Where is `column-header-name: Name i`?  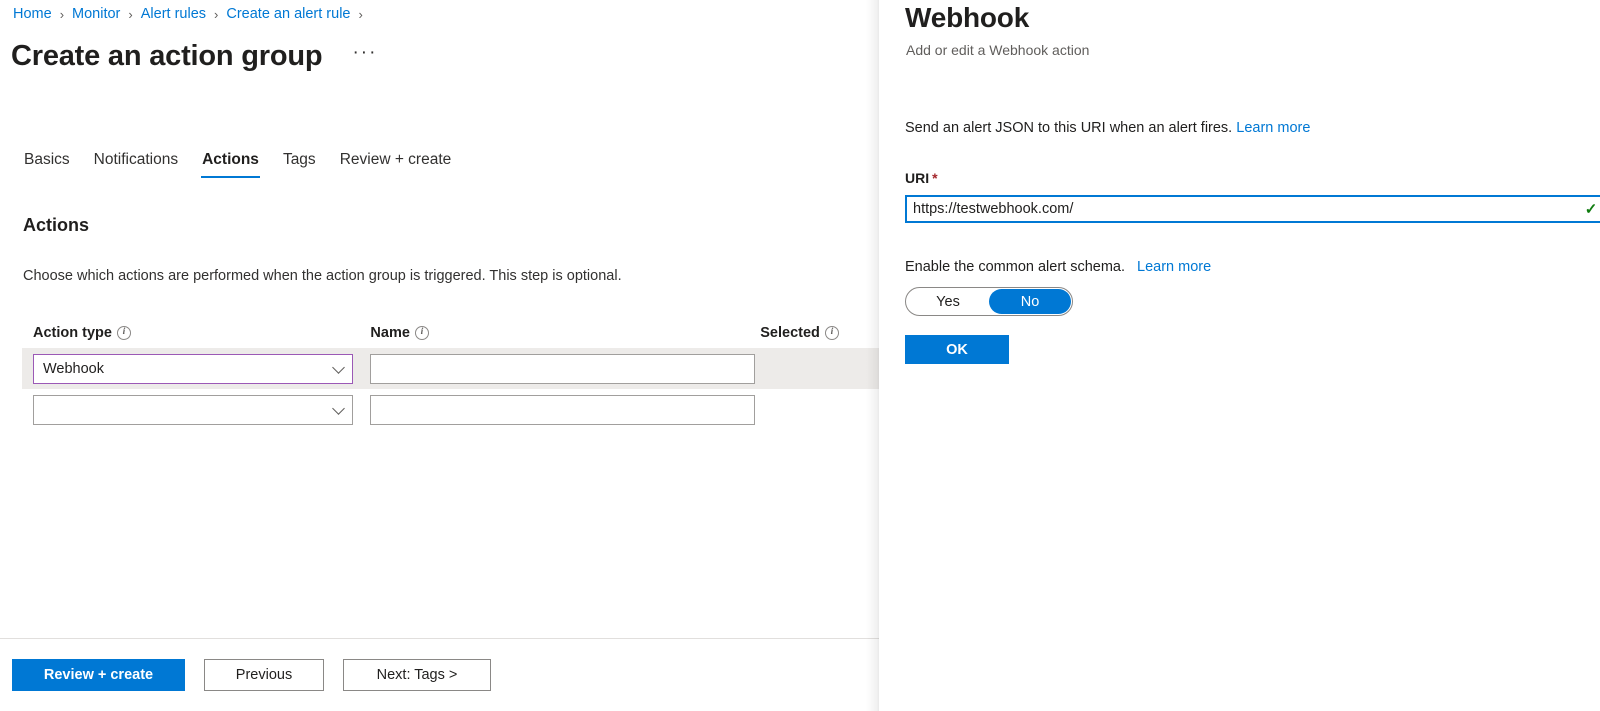 column-header-name: Name i is located at coordinates (565, 333).